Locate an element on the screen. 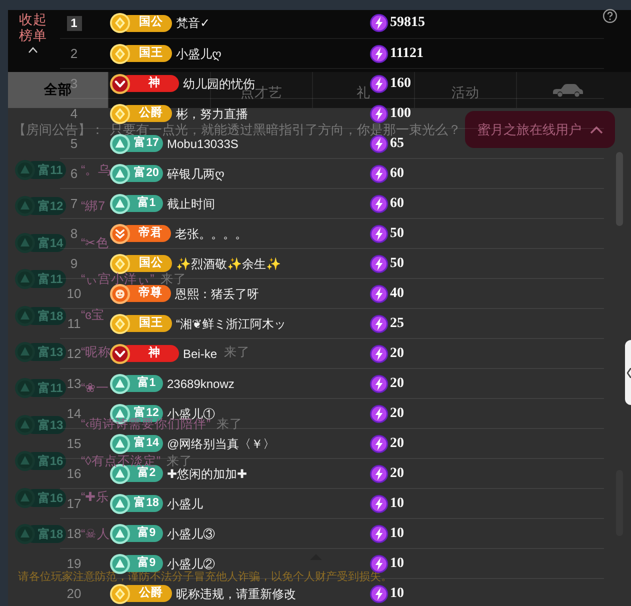  tab: 礼 is located at coordinates (363, 93).